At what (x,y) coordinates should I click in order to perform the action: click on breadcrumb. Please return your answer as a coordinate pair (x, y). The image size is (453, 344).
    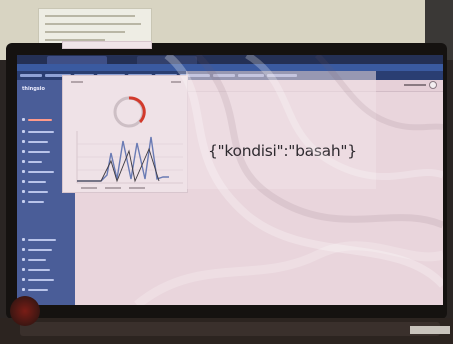
    Looking at the image, I should click on (107, 45).